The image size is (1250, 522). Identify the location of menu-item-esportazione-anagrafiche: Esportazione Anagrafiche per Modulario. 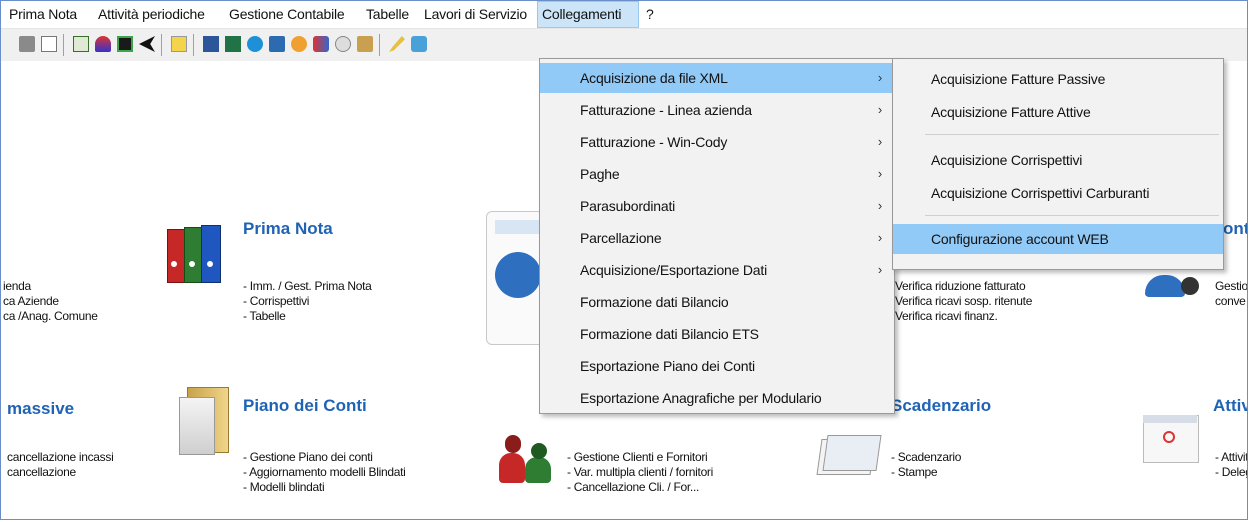
(717, 398).